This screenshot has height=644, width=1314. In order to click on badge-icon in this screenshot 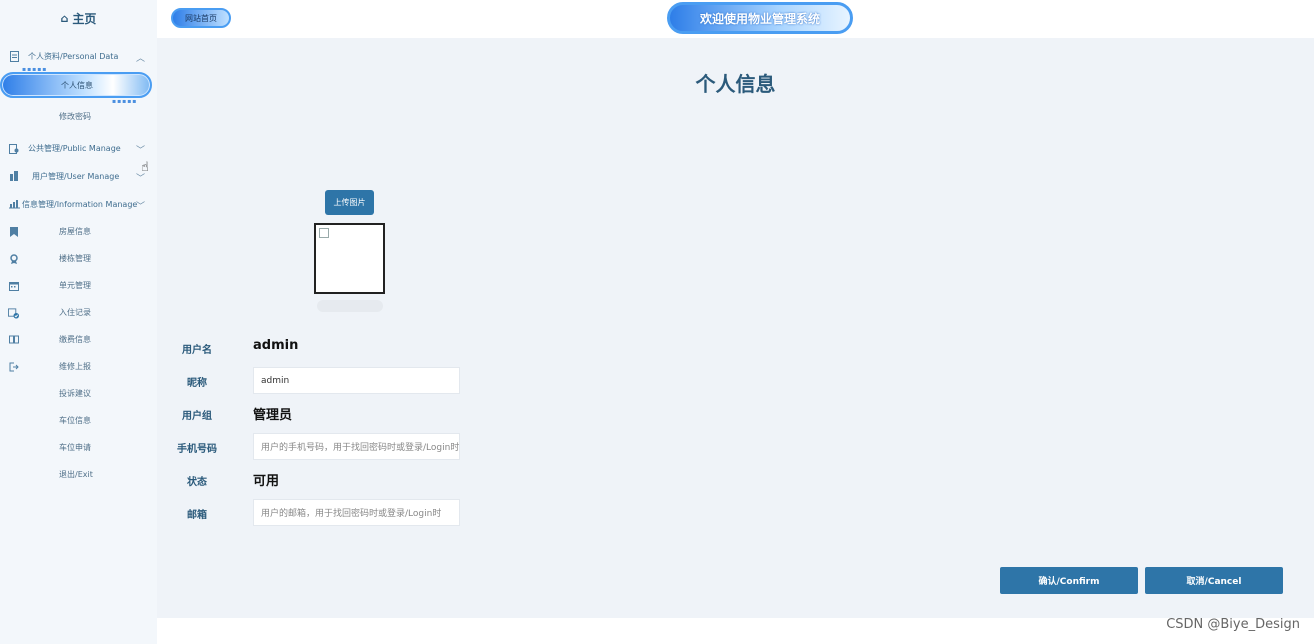, I will do `click(13, 258)`.